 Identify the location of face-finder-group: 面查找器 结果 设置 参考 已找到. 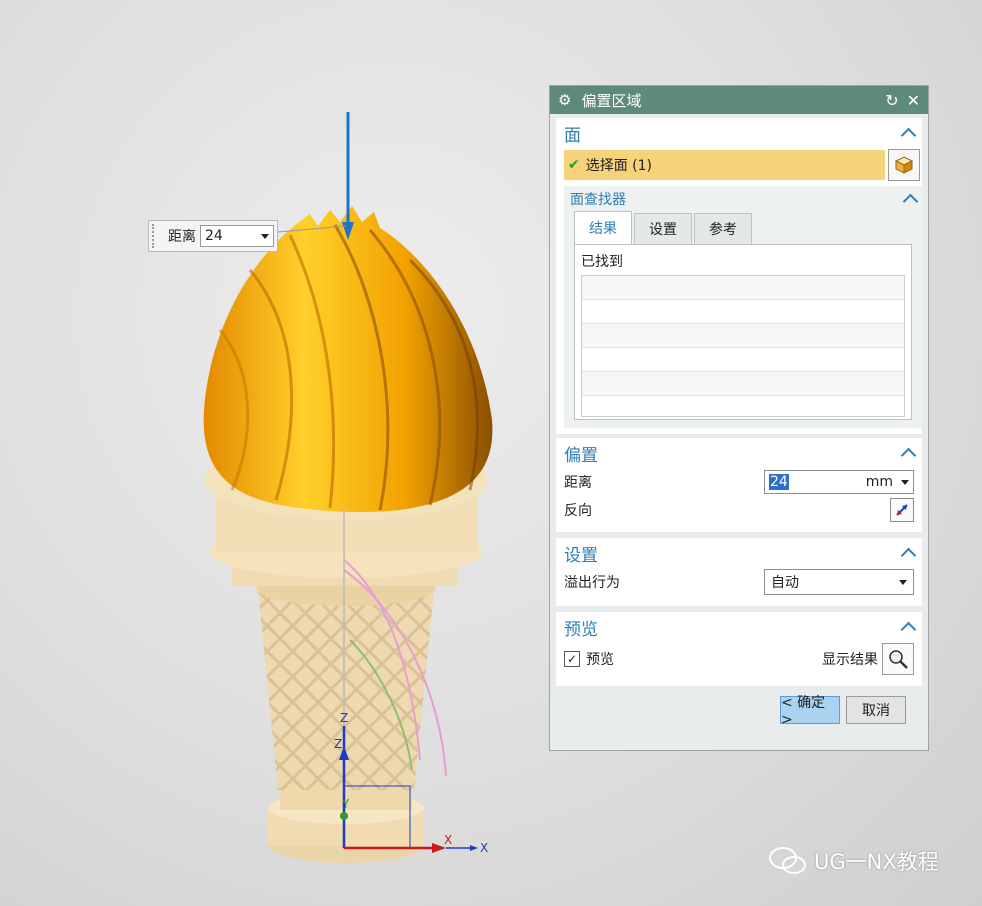
(743, 307).